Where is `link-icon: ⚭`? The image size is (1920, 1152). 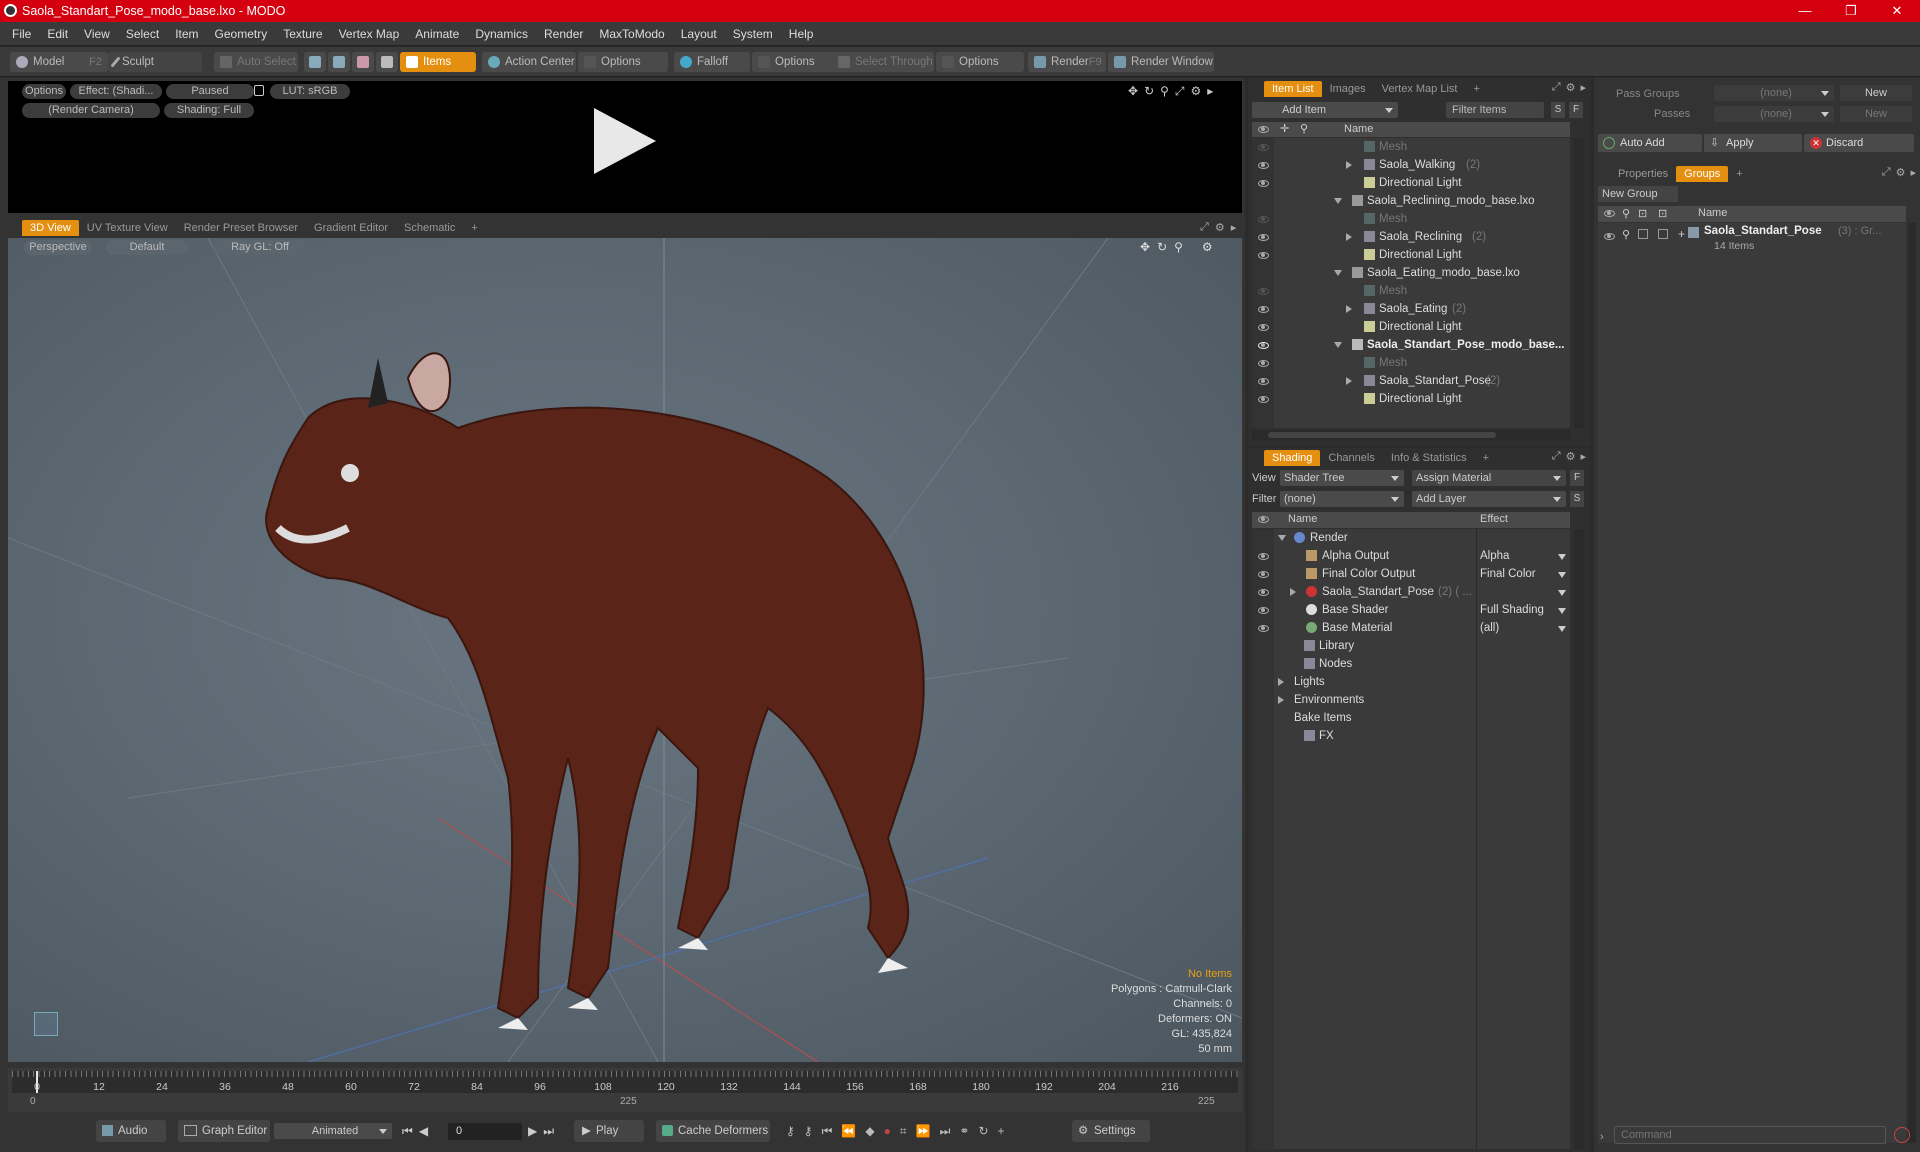 link-icon: ⚭ is located at coordinates (964, 1131).